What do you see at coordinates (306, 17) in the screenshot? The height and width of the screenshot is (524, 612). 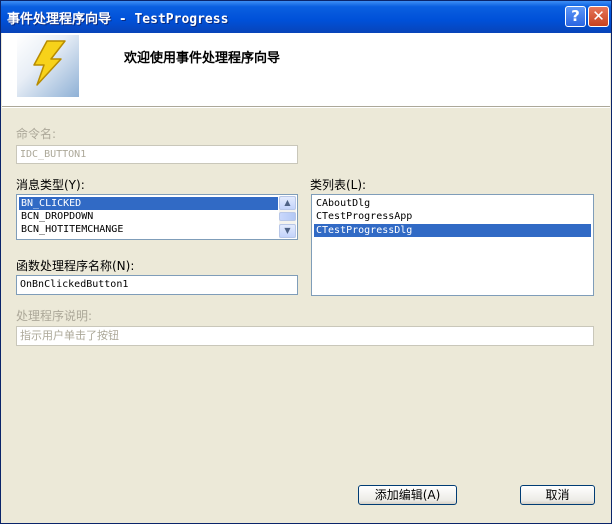 I see `title-bar: 事件处理程序向导 - TestProgress ? ✕` at bounding box center [306, 17].